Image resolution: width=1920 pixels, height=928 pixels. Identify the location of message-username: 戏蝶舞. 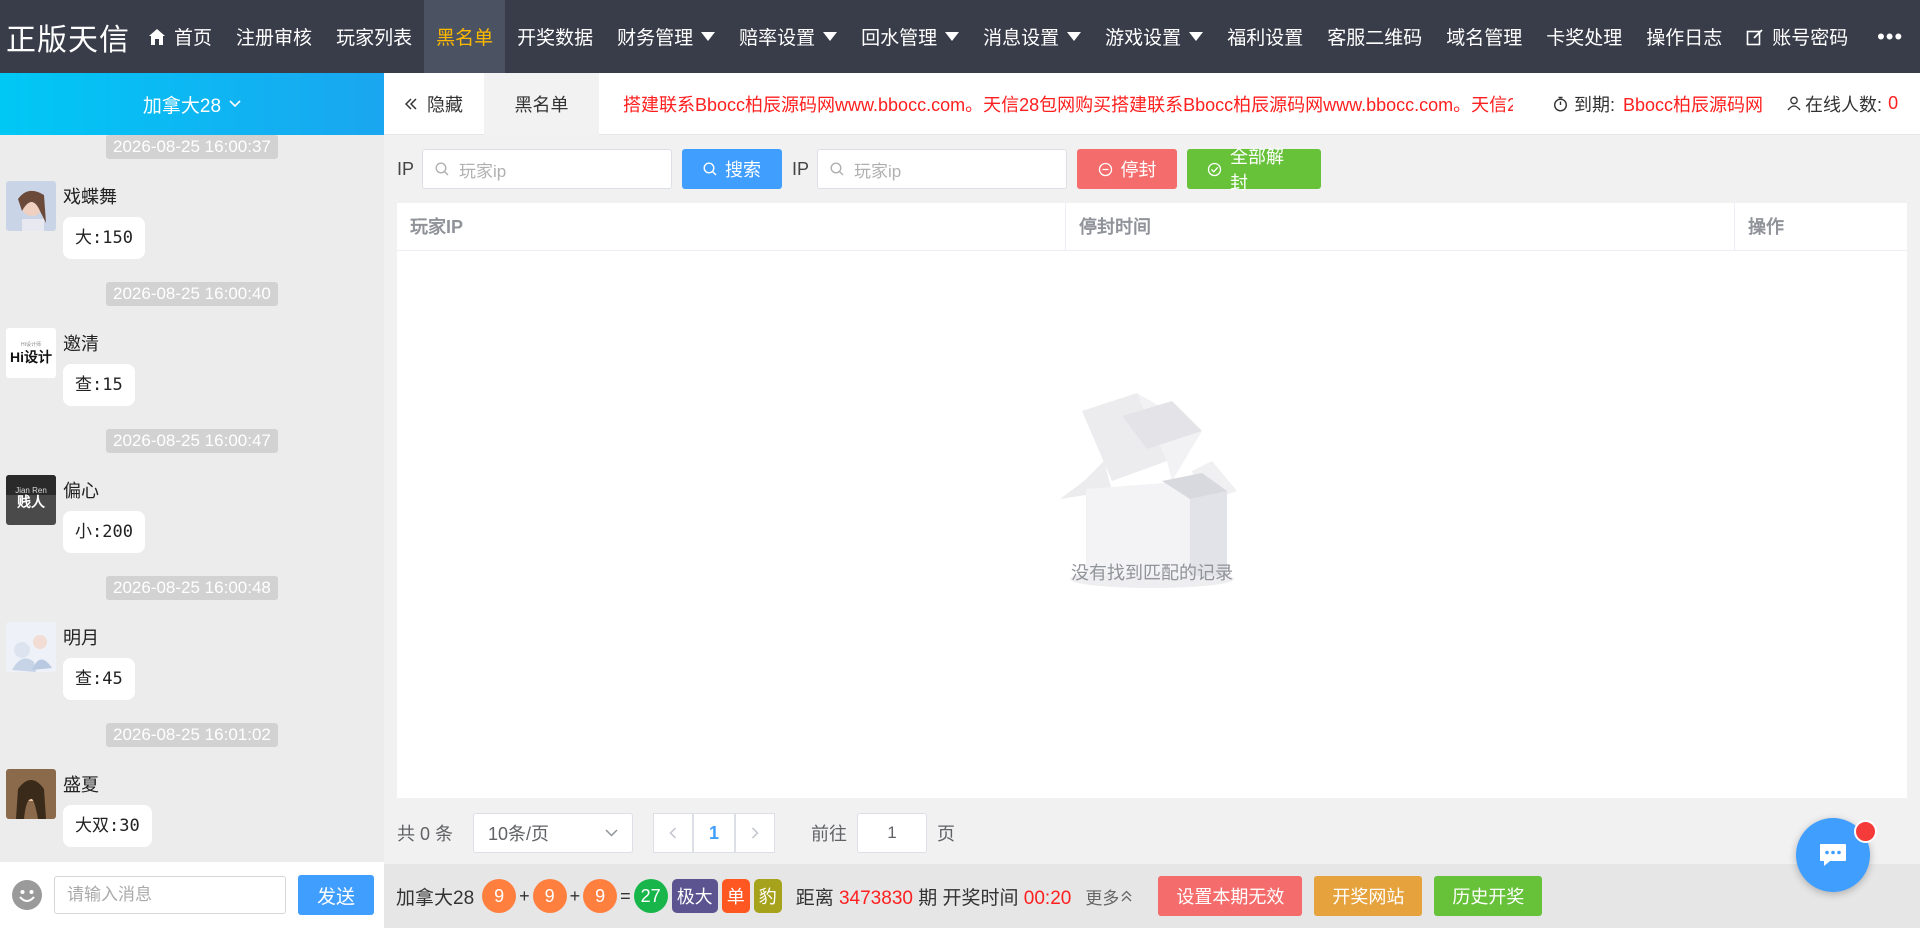
(90, 197).